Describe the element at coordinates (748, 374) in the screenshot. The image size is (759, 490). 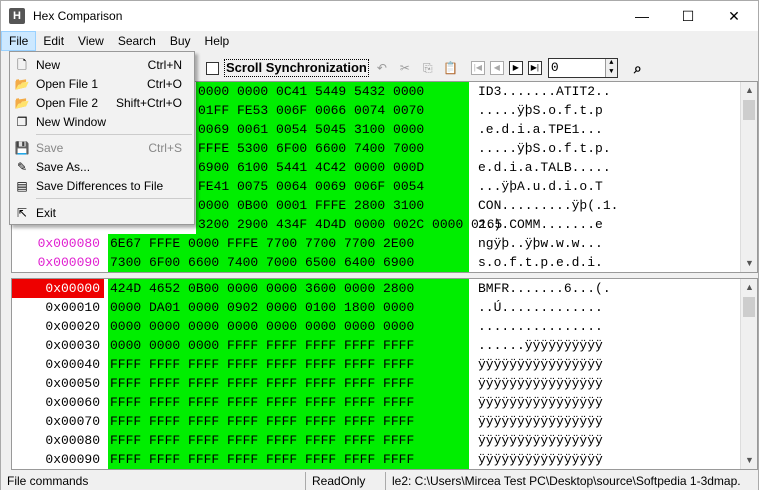
I see `pane2-scrollbar: ▲ ▼` at that location.